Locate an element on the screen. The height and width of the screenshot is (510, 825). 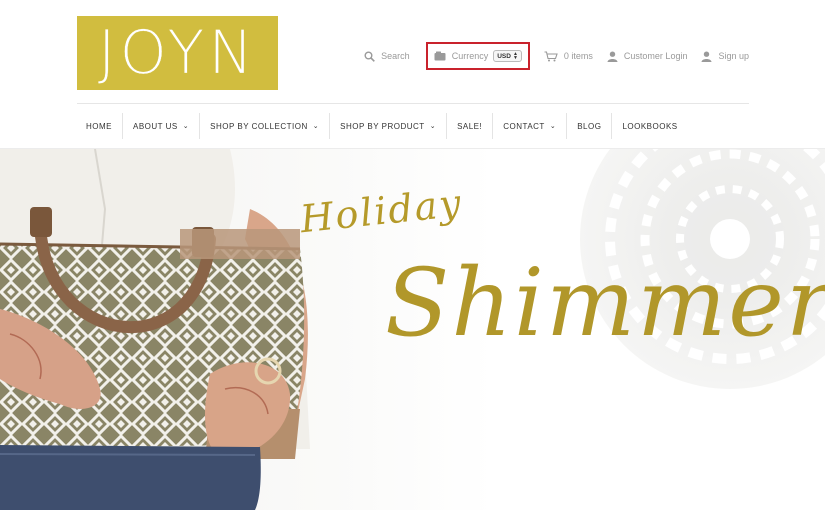
nav-item-label: SHOP BY COLLECTION is located at coordinates (259, 126).